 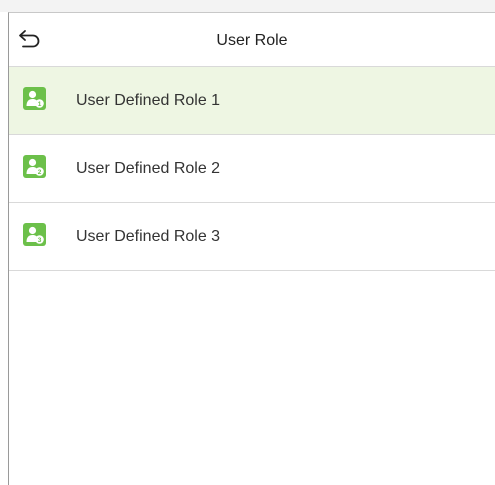 I want to click on header-bar: User Role, so click(x=252, y=40).